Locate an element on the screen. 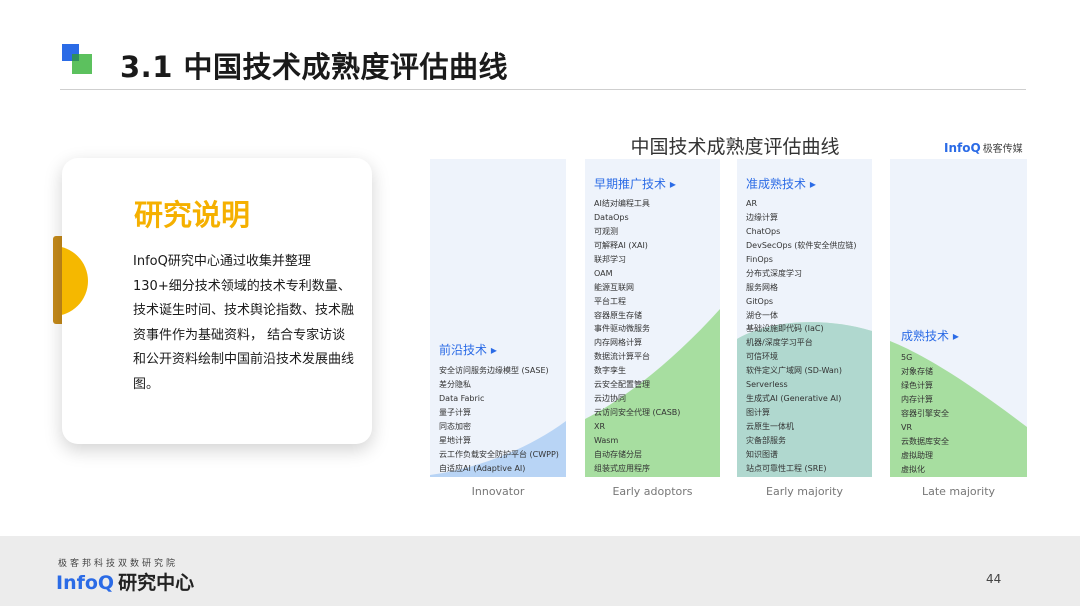 This screenshot has height=606, width=1080. tech-item: 云原生一体机 is located at coordinates (770, 426).